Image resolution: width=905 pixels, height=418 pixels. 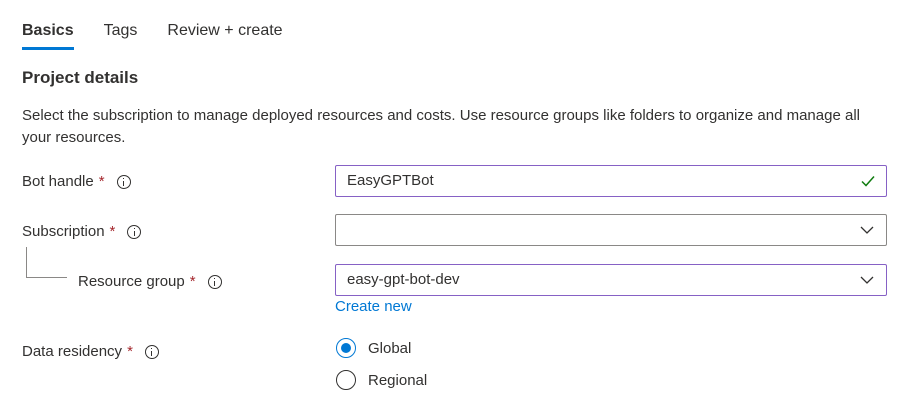 I want to click on bot-handle-input: EasyGPTBot, so click(x=611, y=181).